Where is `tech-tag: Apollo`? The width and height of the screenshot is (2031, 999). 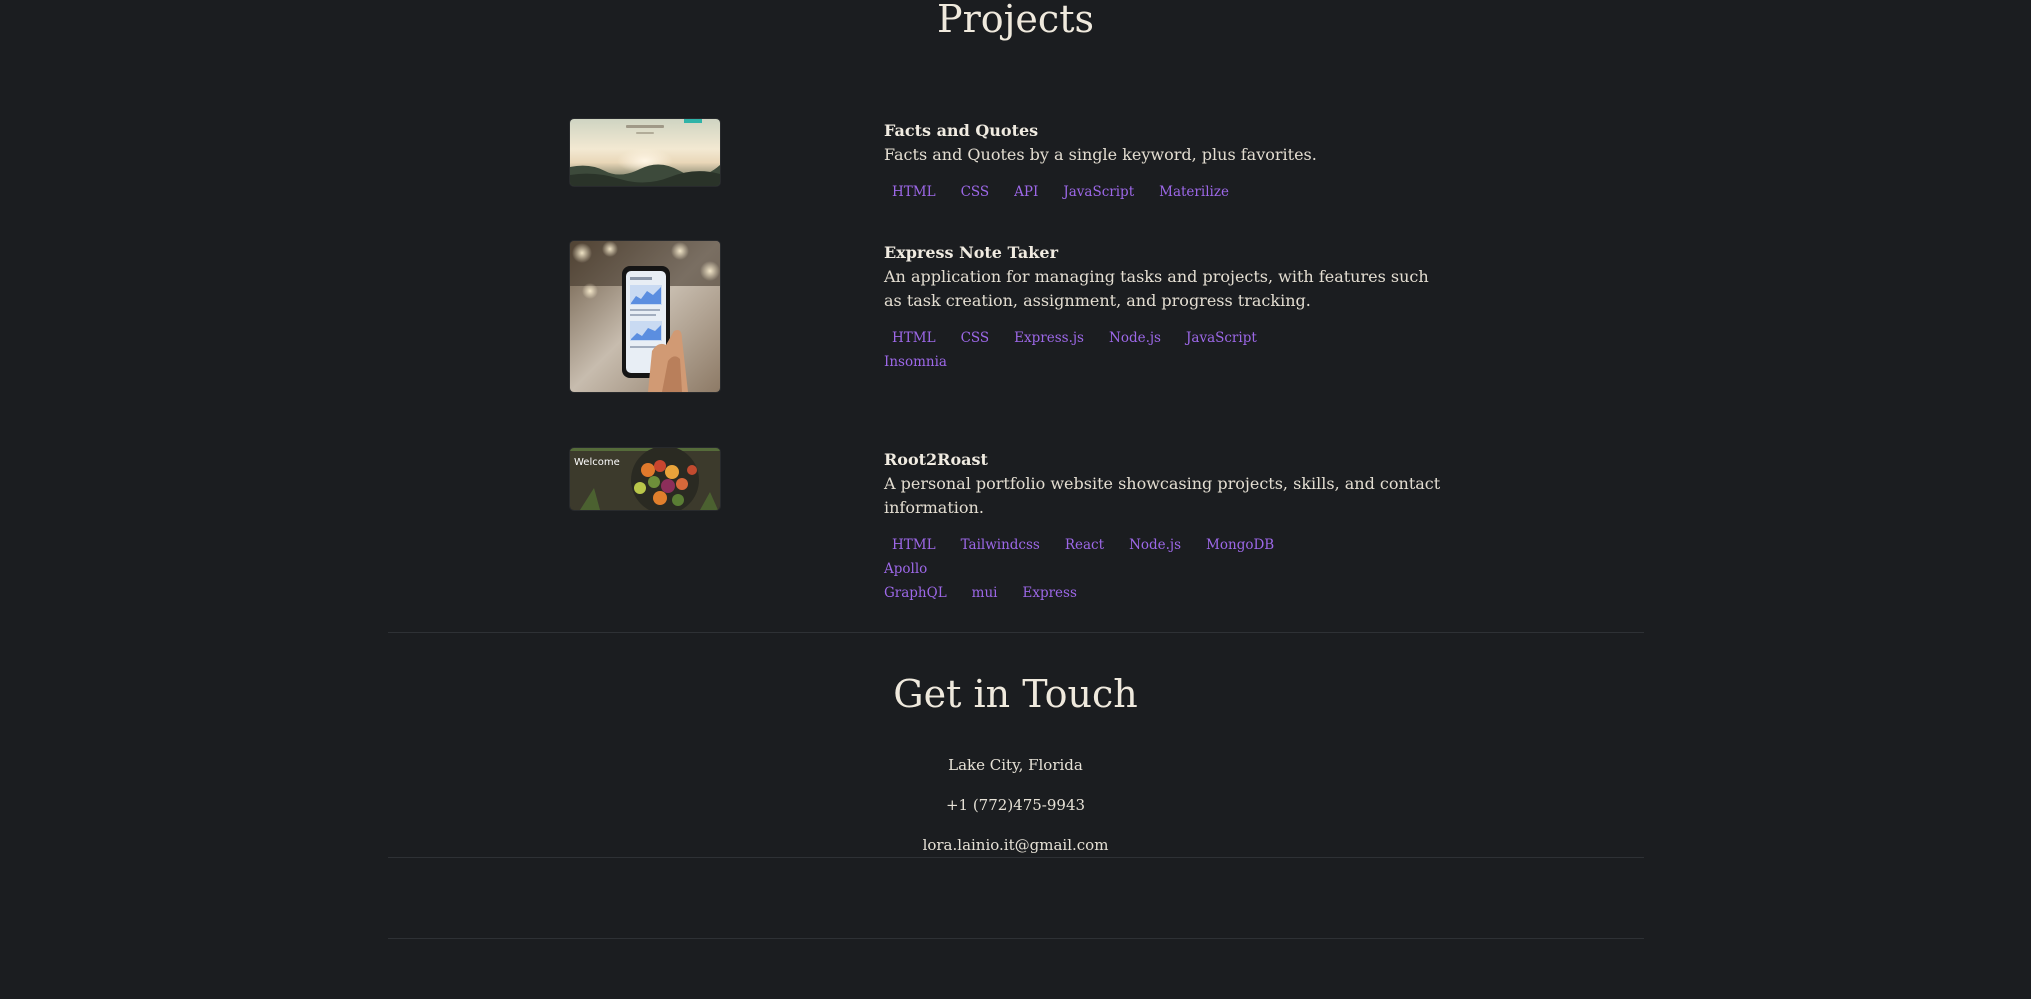 tech-tag: Apollo is located at coordinates (906, 569).